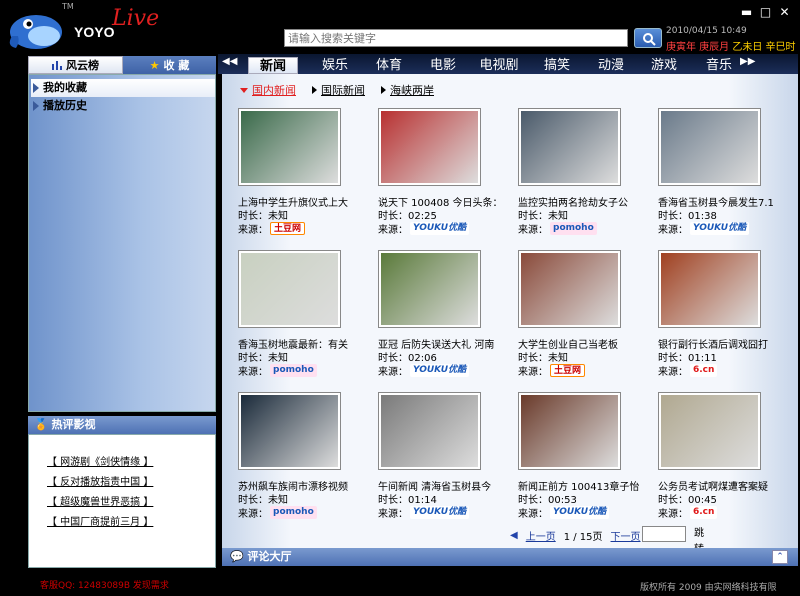 This screenshot has height=596, width=800. I want to click on prev-page-link: 上一页, so click(541, 535).